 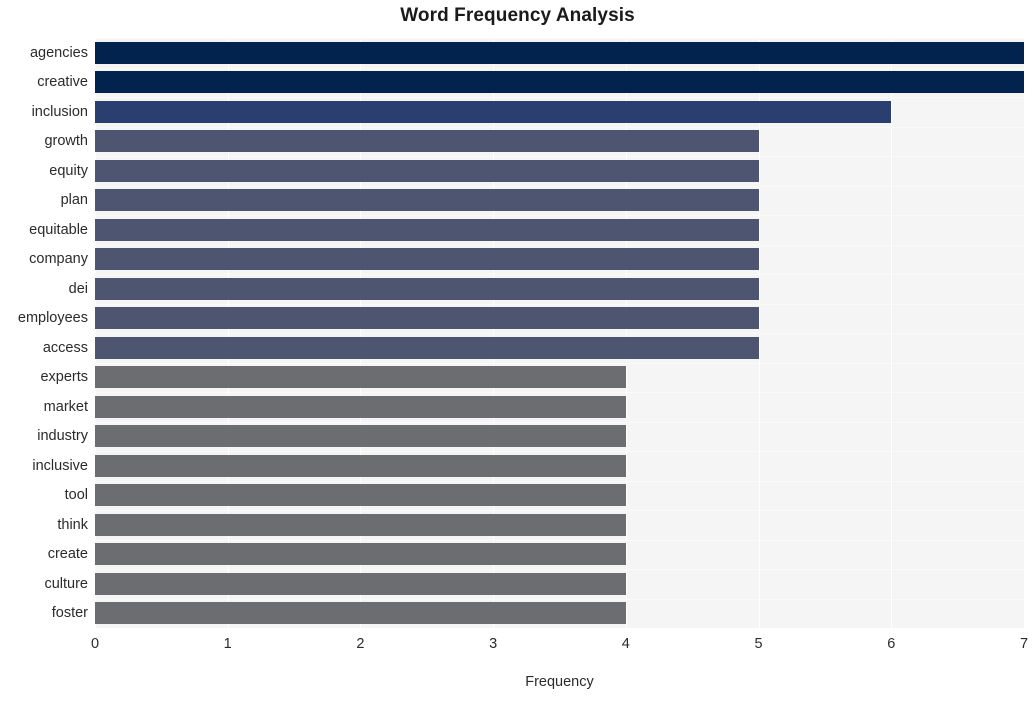 I want to click on bar-foster, so click(x=360, y=613).